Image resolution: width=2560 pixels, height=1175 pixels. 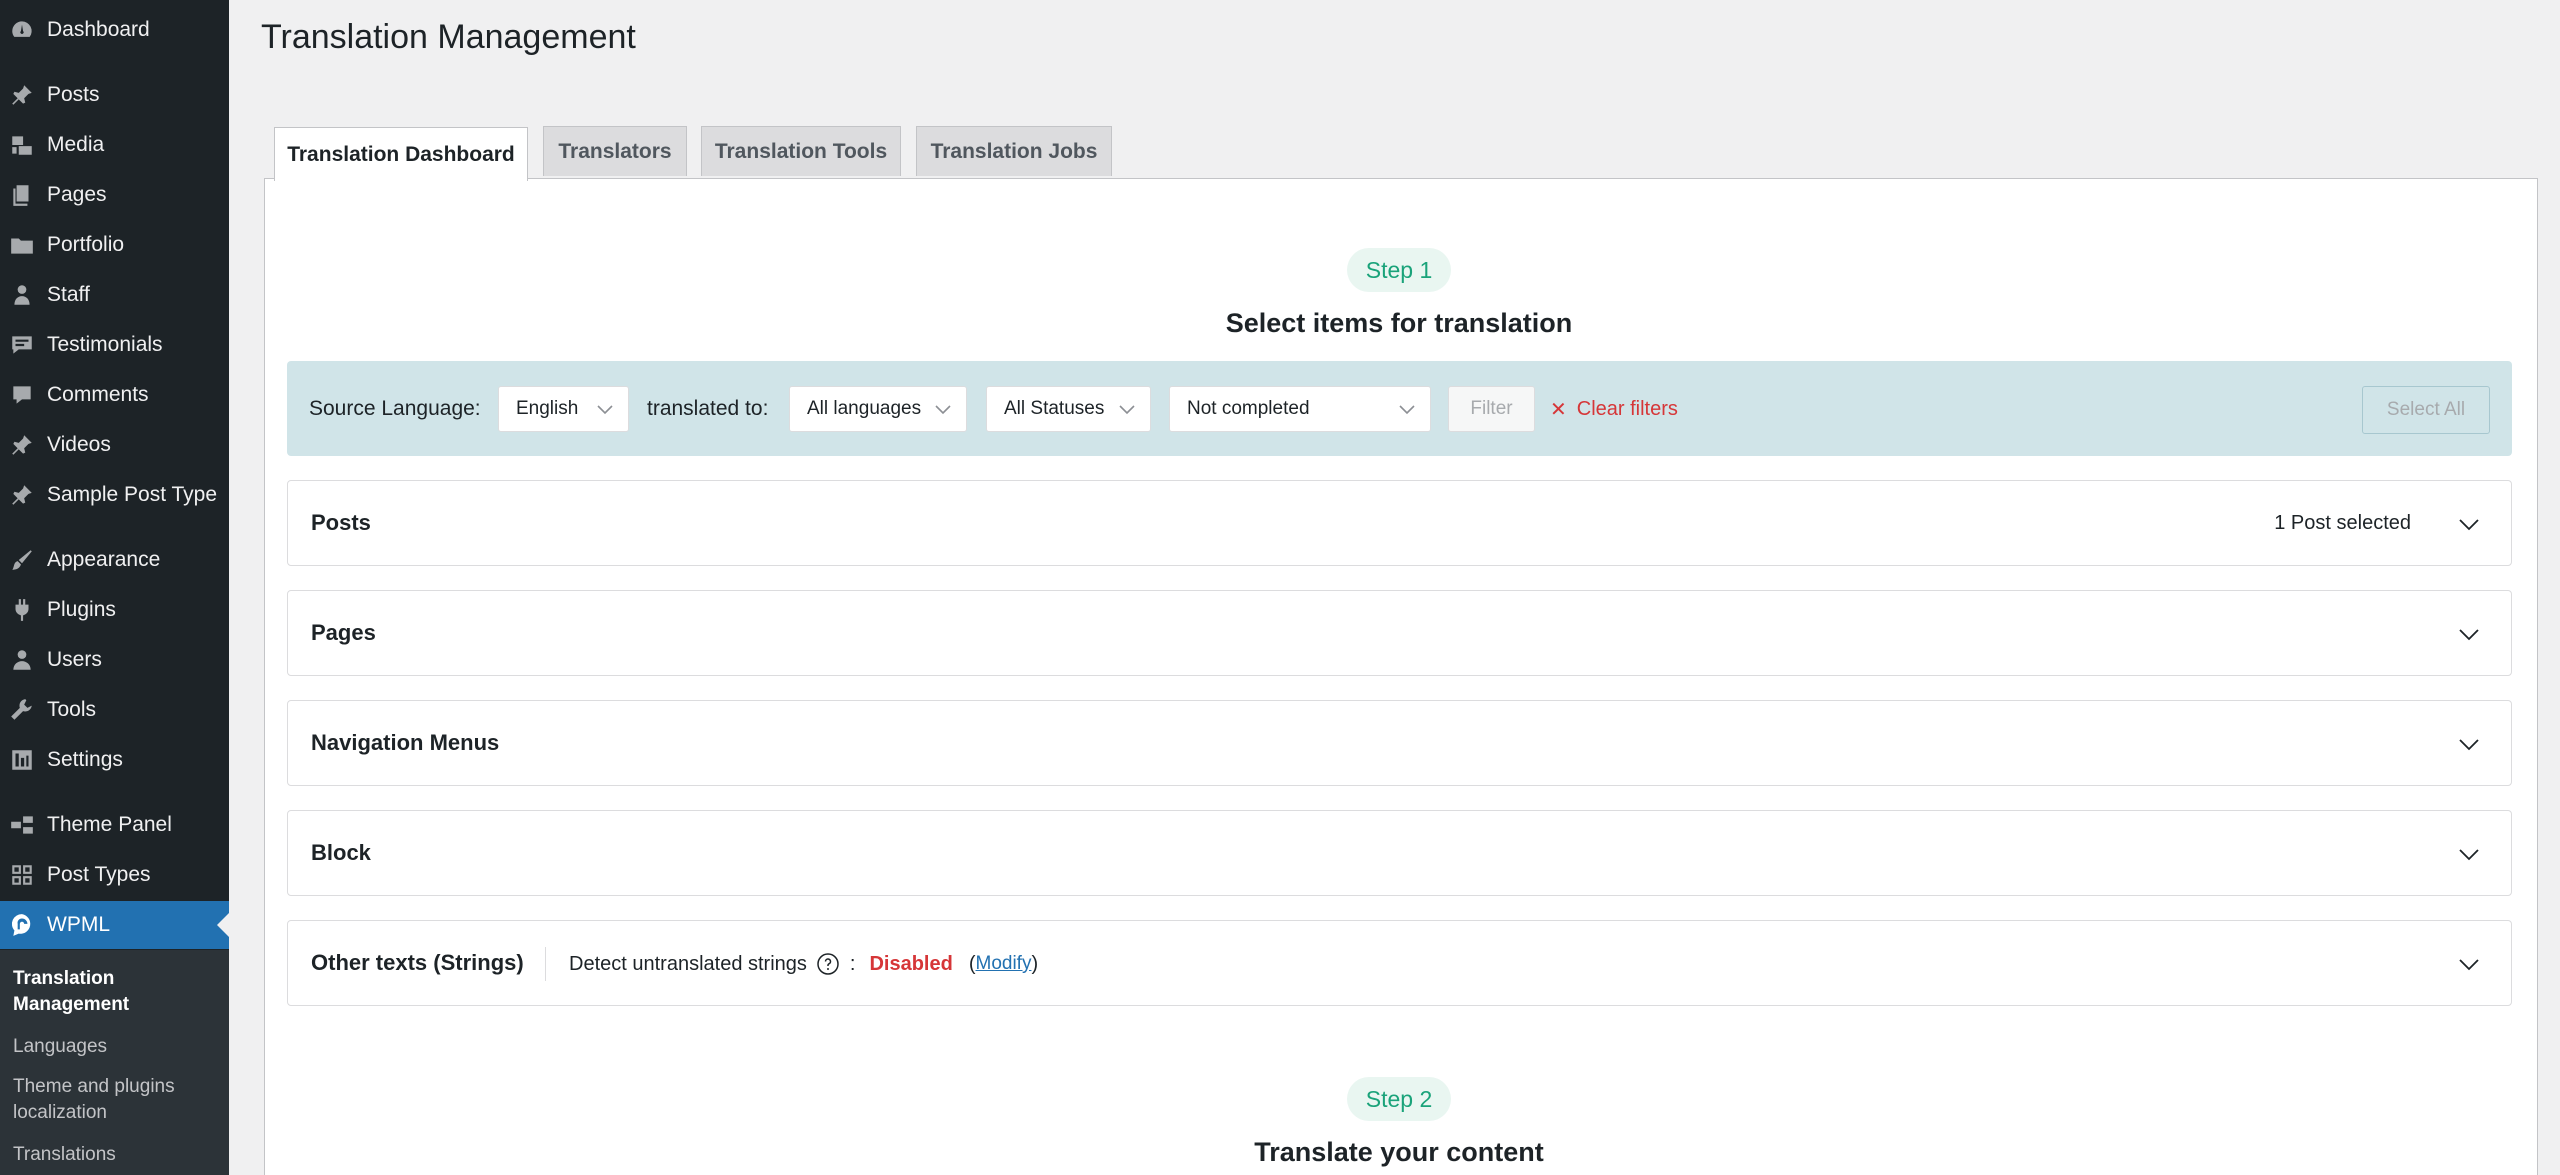 I want to click on status-badge: Disabled, so click(x=911, y=963).